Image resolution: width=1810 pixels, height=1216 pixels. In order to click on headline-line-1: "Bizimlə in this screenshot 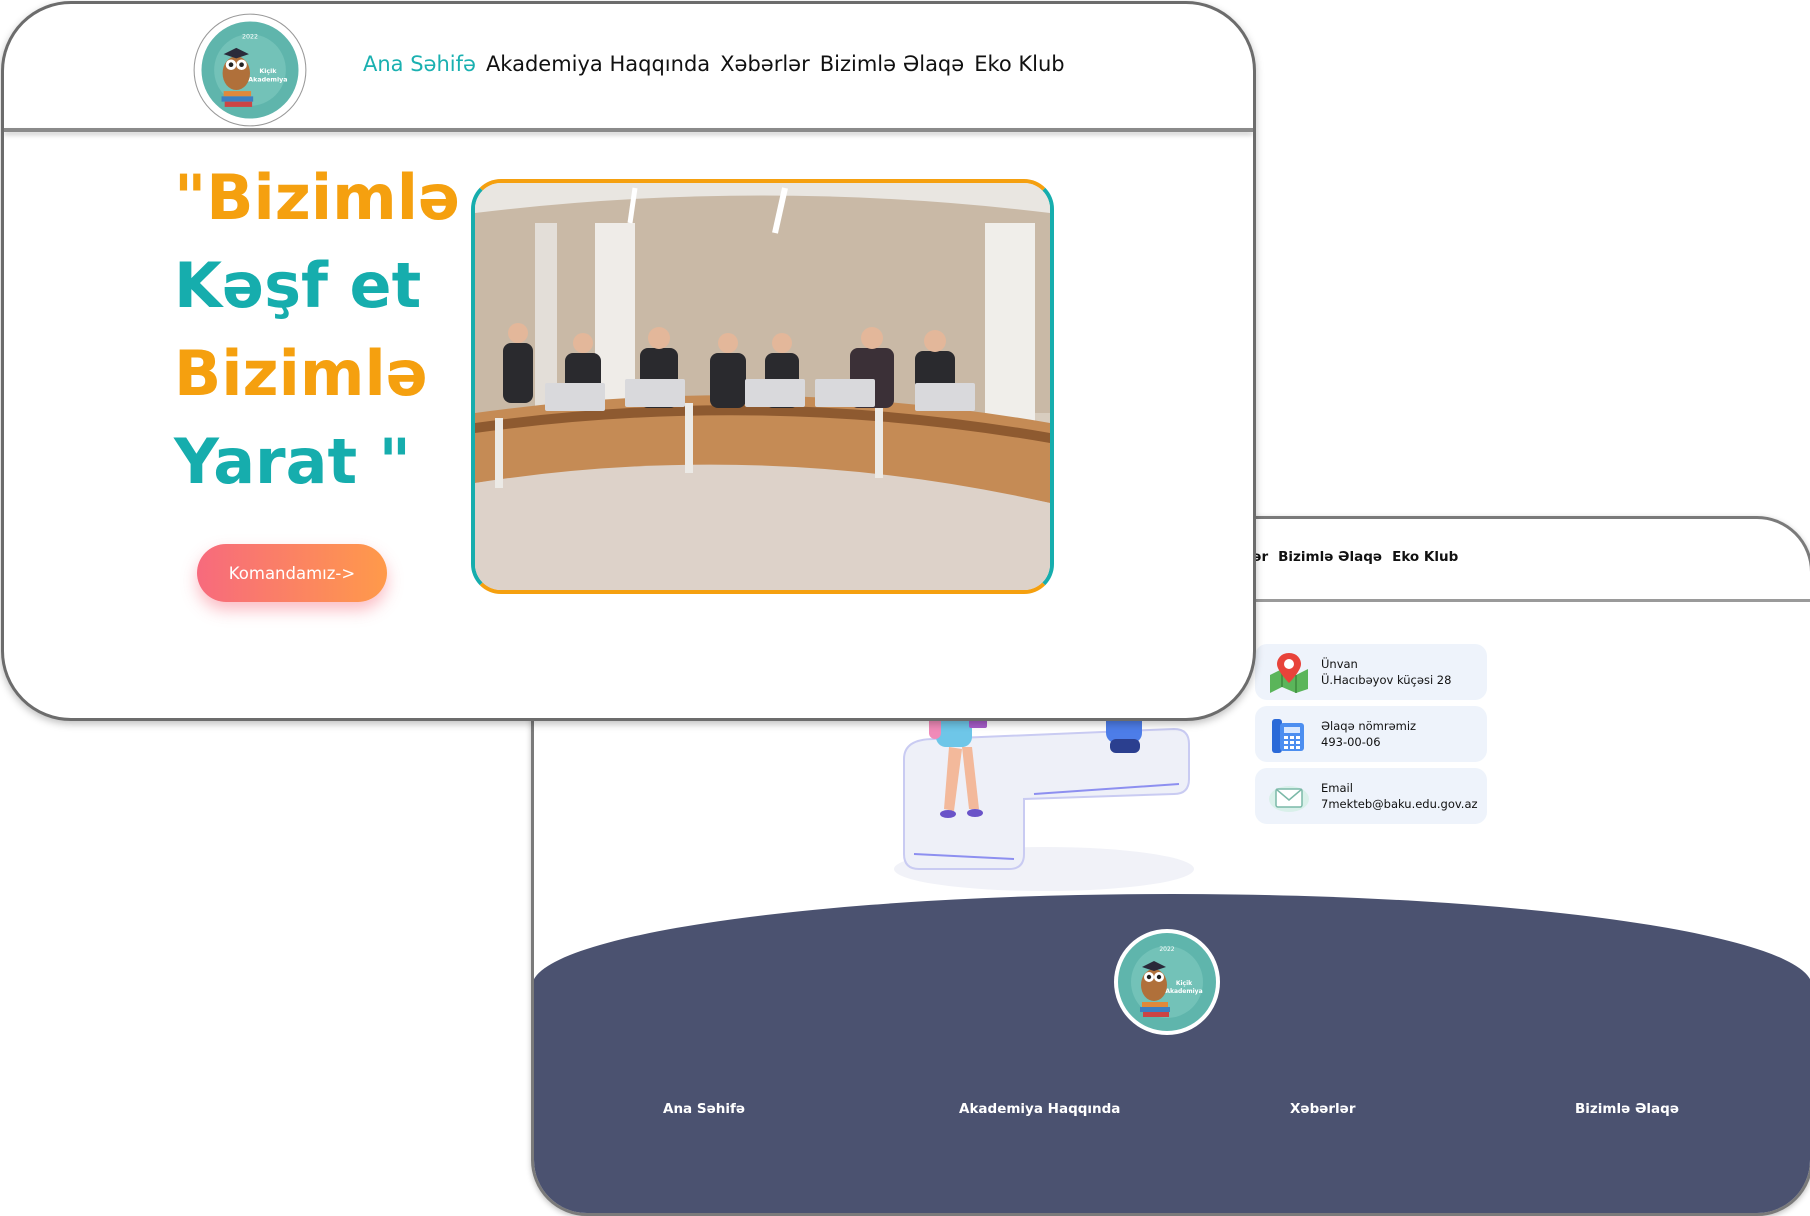, I will do `click(317, 197)`.